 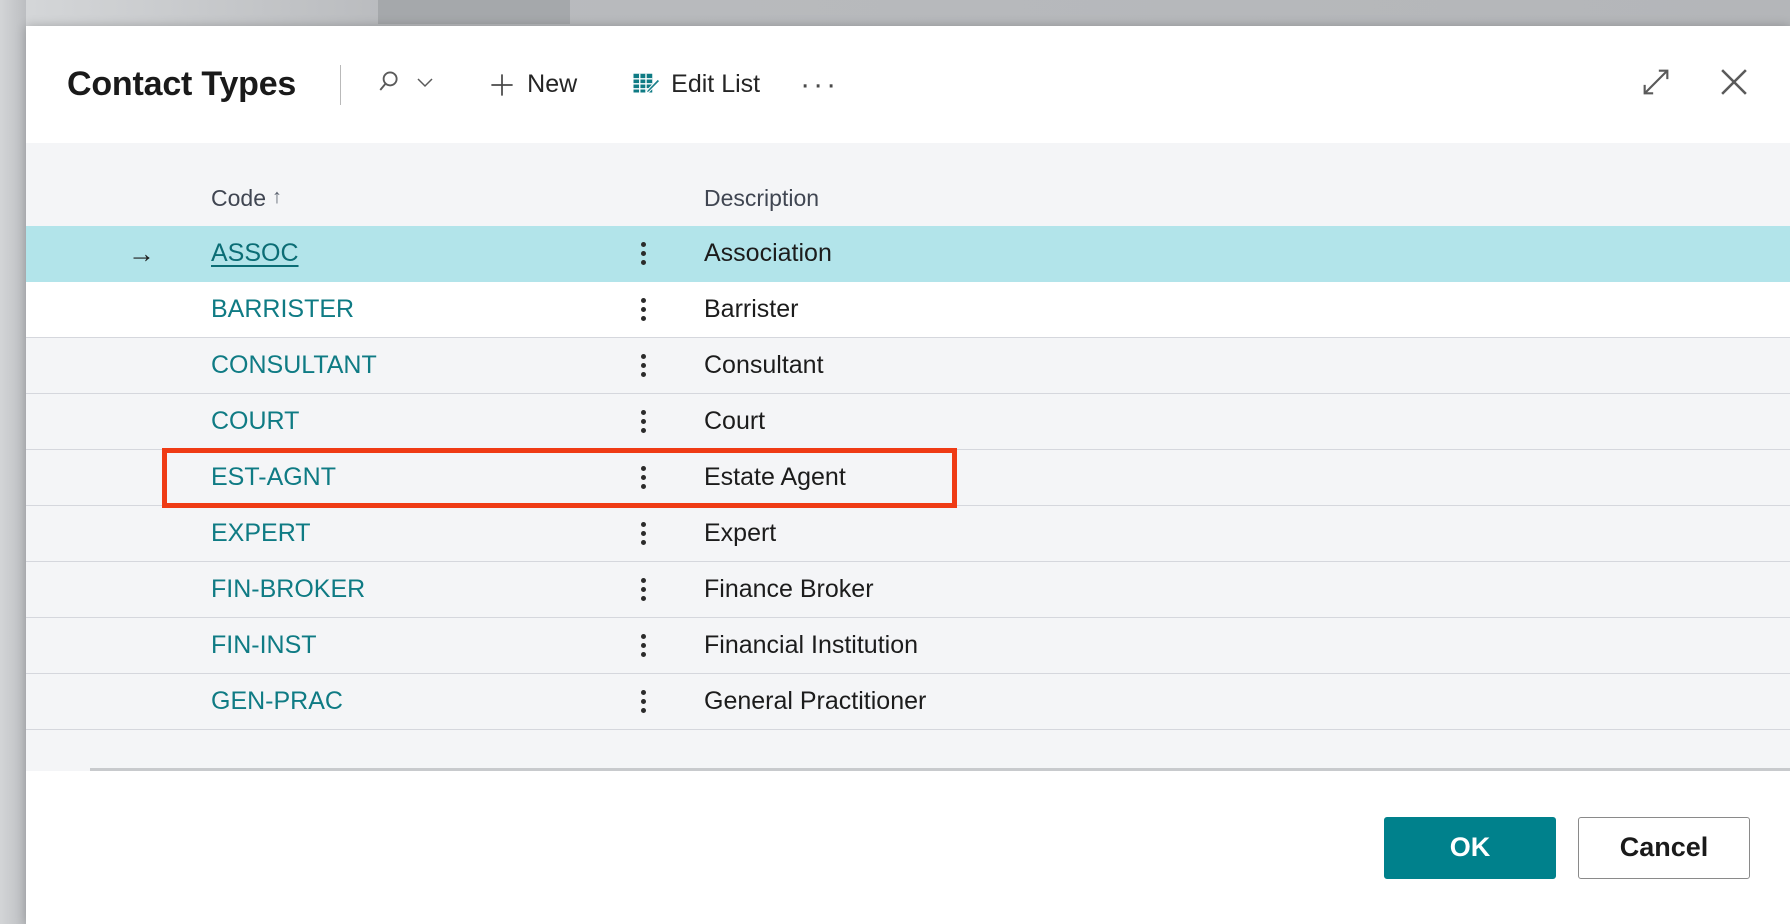 What do you see at coordinates (315, 701) in the screenshot?
I see `cell-code: GEN-PRAC` at bounding box center [315, 701].